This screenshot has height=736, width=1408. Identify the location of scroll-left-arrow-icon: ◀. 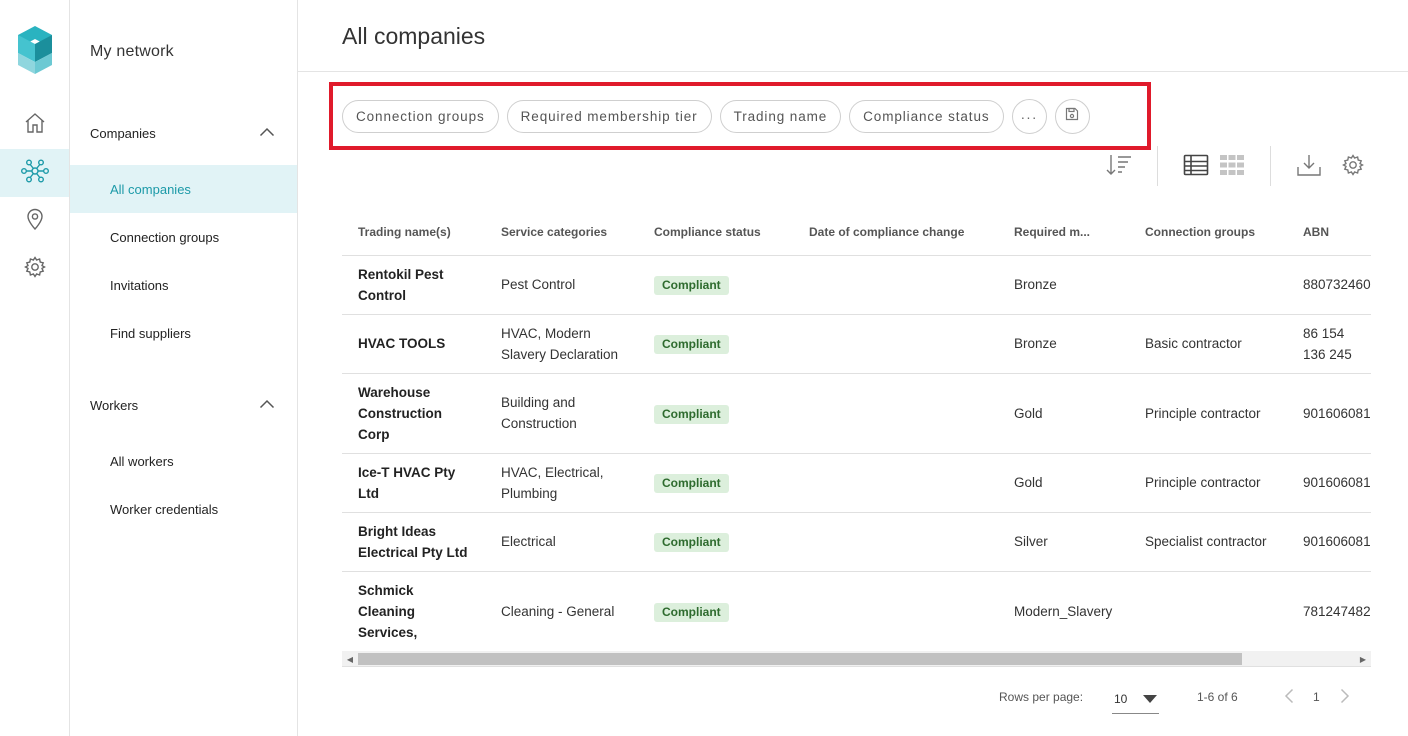
(350, 659).